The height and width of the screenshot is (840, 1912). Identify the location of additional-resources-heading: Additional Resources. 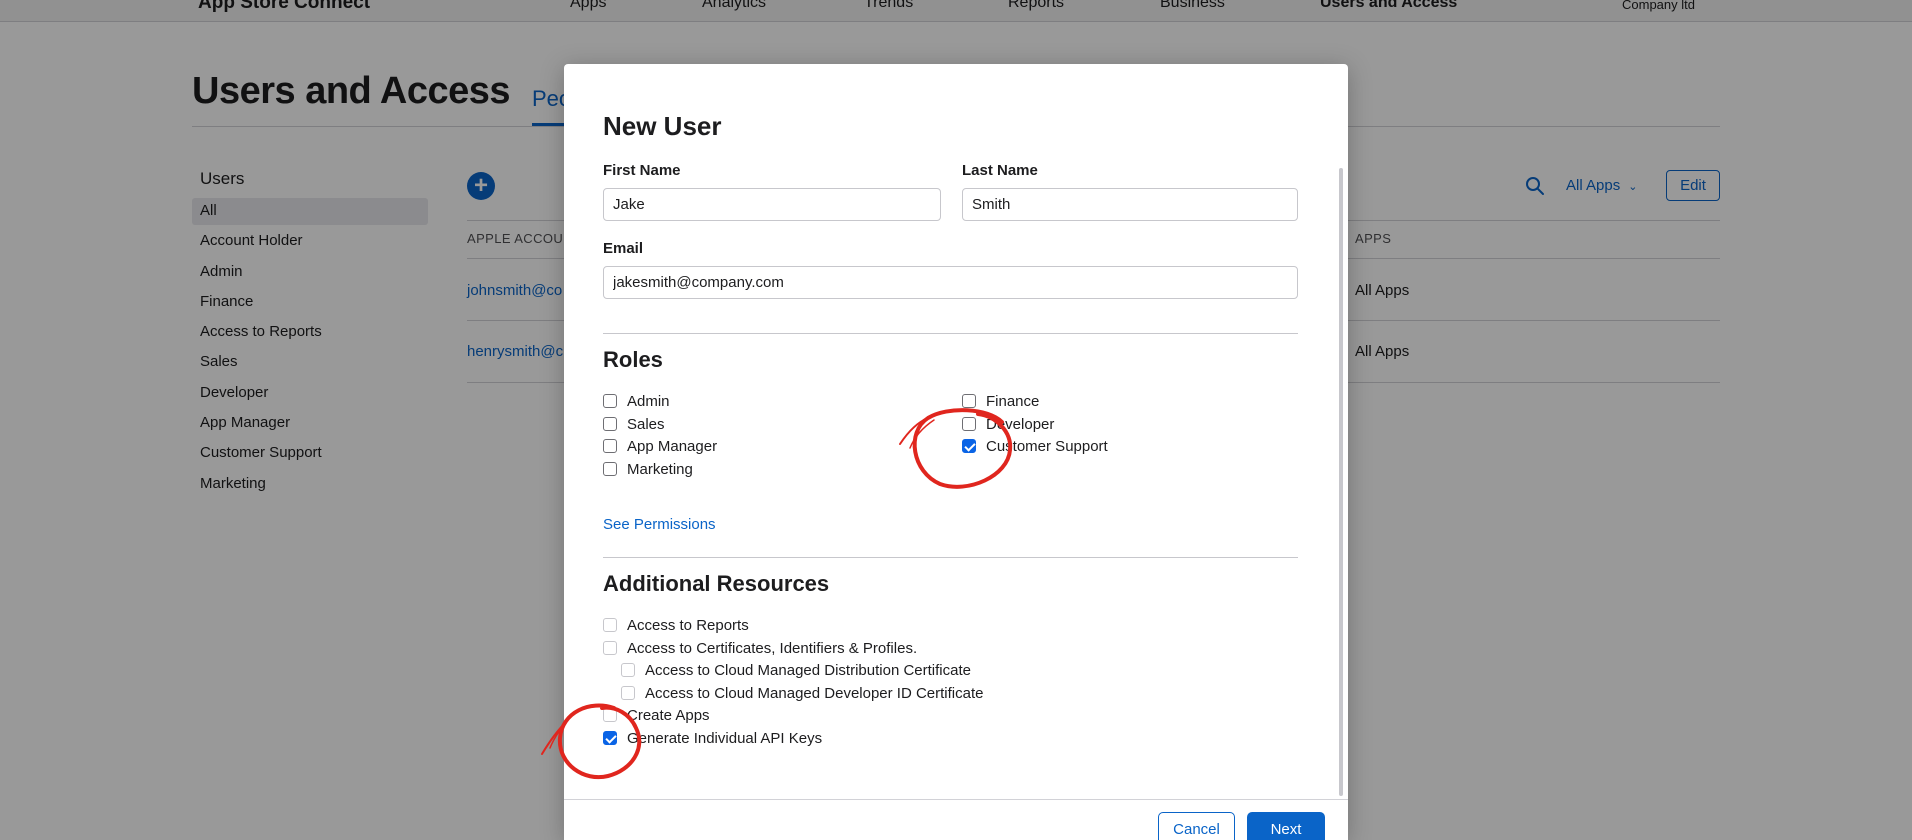
(716, 583).